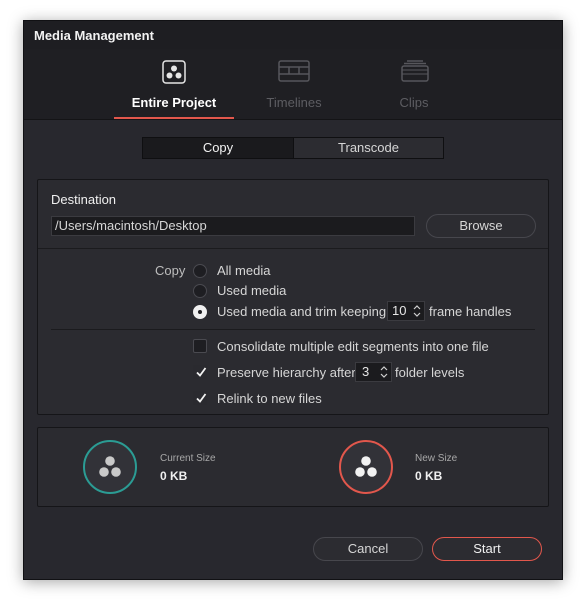 Image resolution: width=586 pixels, height=607 pixels. Describe the element at coordinates (399, 310) in the screenshot. I see `frame-handles-value: 10` at that location.